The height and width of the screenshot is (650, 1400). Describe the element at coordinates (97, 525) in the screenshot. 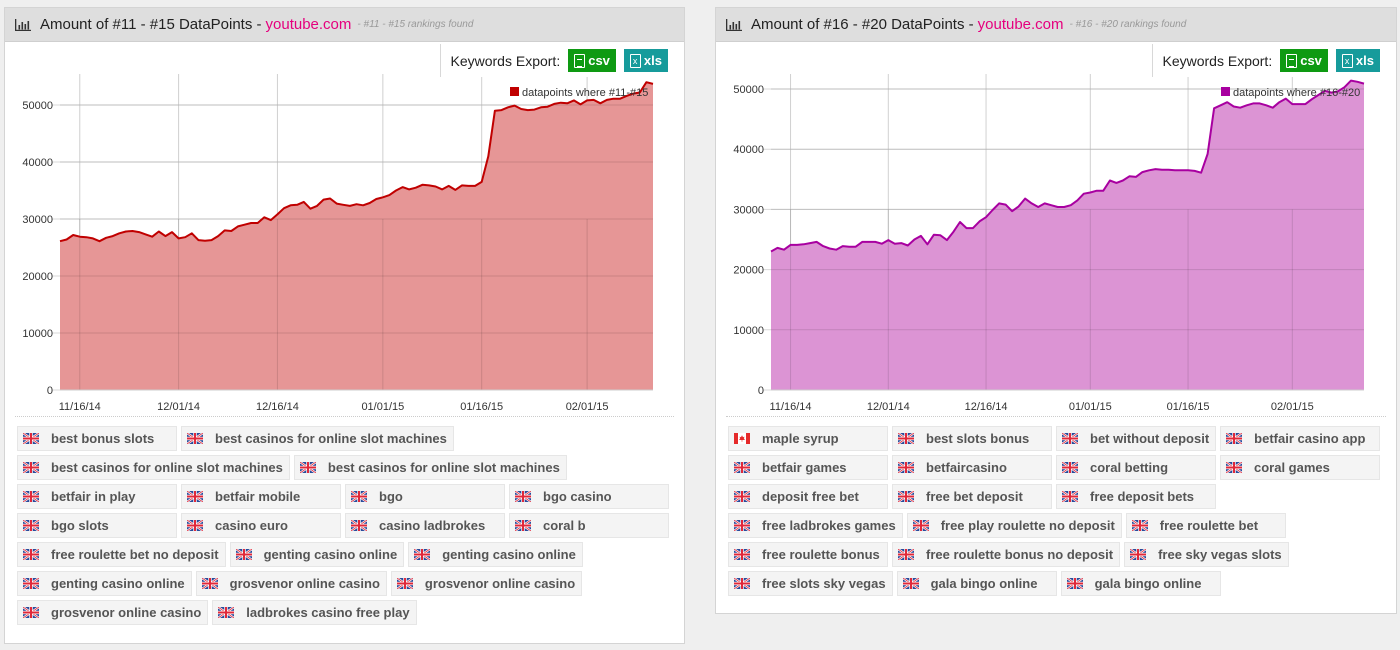

I see `keyword-tag: bgo slots` at that location.